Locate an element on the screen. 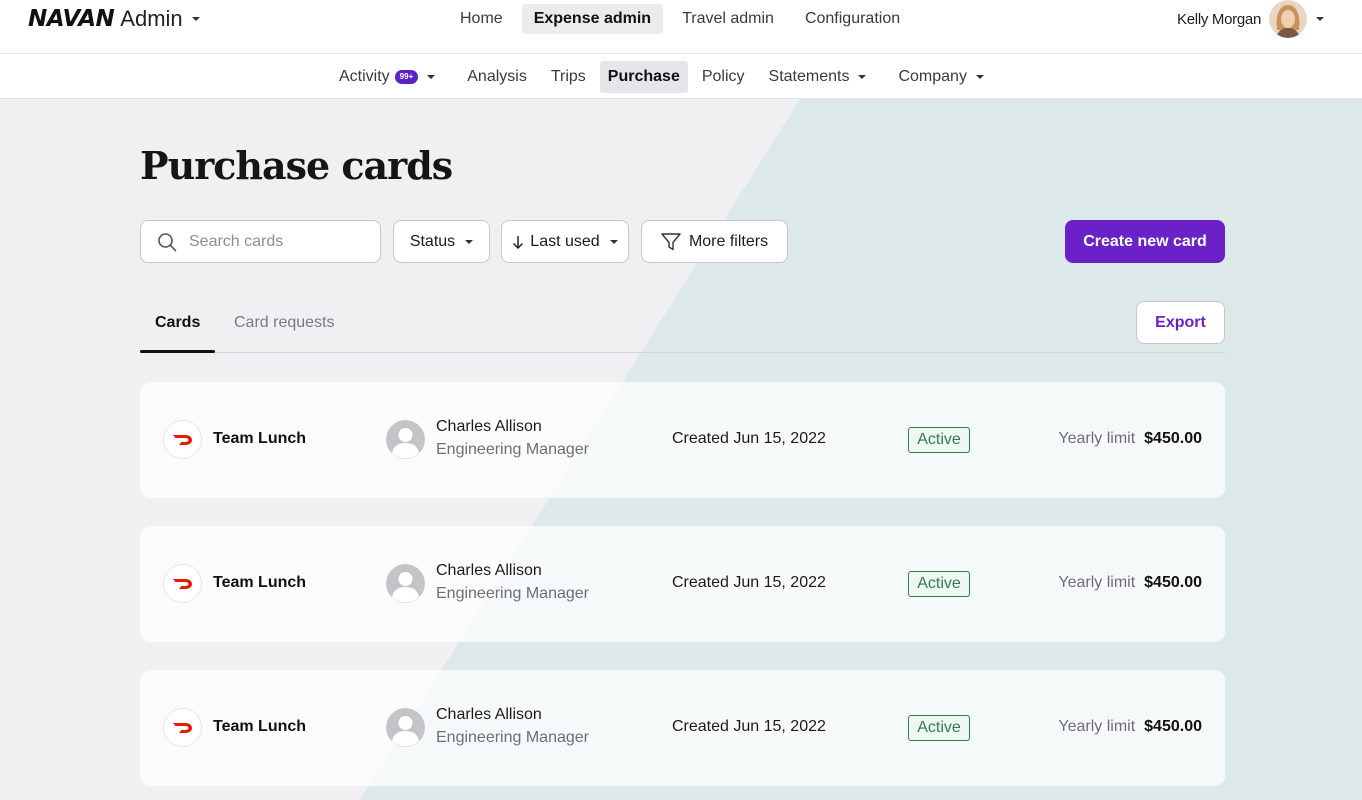 The width and height of the screenshot is (1362, 800). sort-button: Last used is located at coordinates (565, 241).